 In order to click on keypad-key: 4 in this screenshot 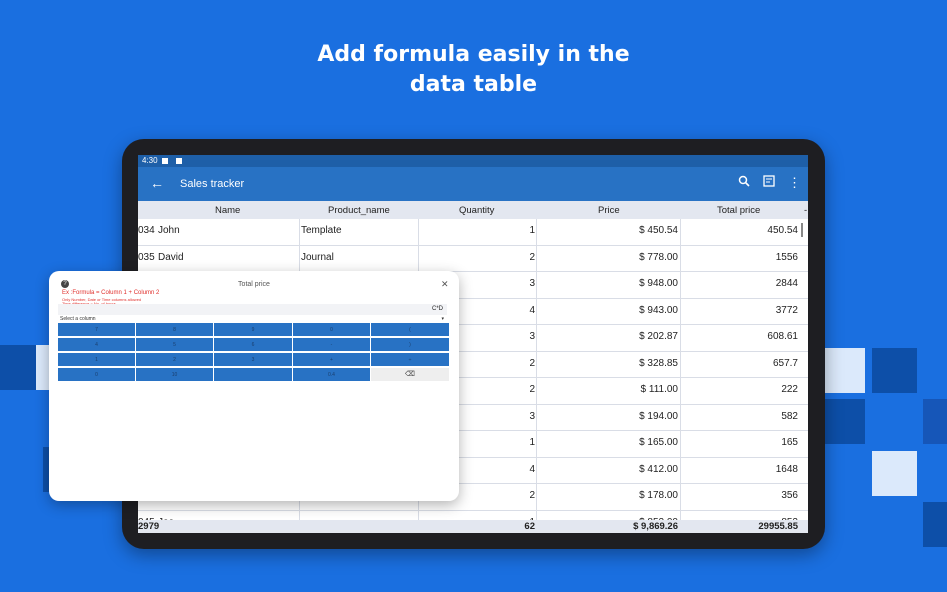, I will do `click(97, 345)`.